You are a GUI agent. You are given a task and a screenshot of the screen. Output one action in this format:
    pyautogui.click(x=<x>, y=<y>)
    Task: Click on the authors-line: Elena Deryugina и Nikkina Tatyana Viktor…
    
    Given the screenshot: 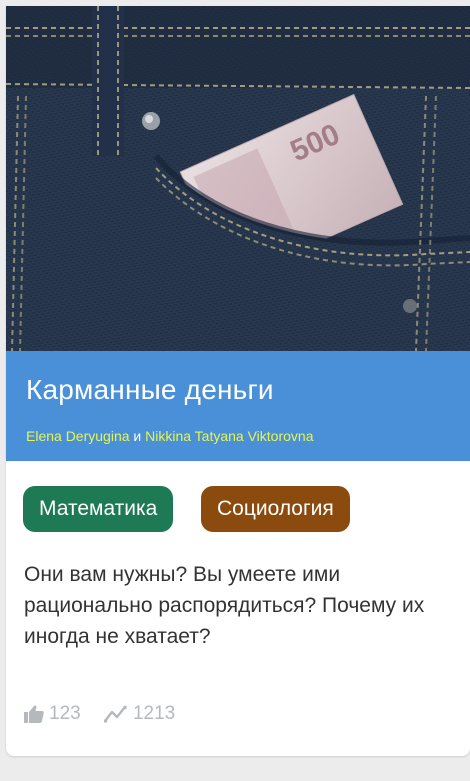 What is the action you would take?
    pyautogui.click(x=169, y=436)
    